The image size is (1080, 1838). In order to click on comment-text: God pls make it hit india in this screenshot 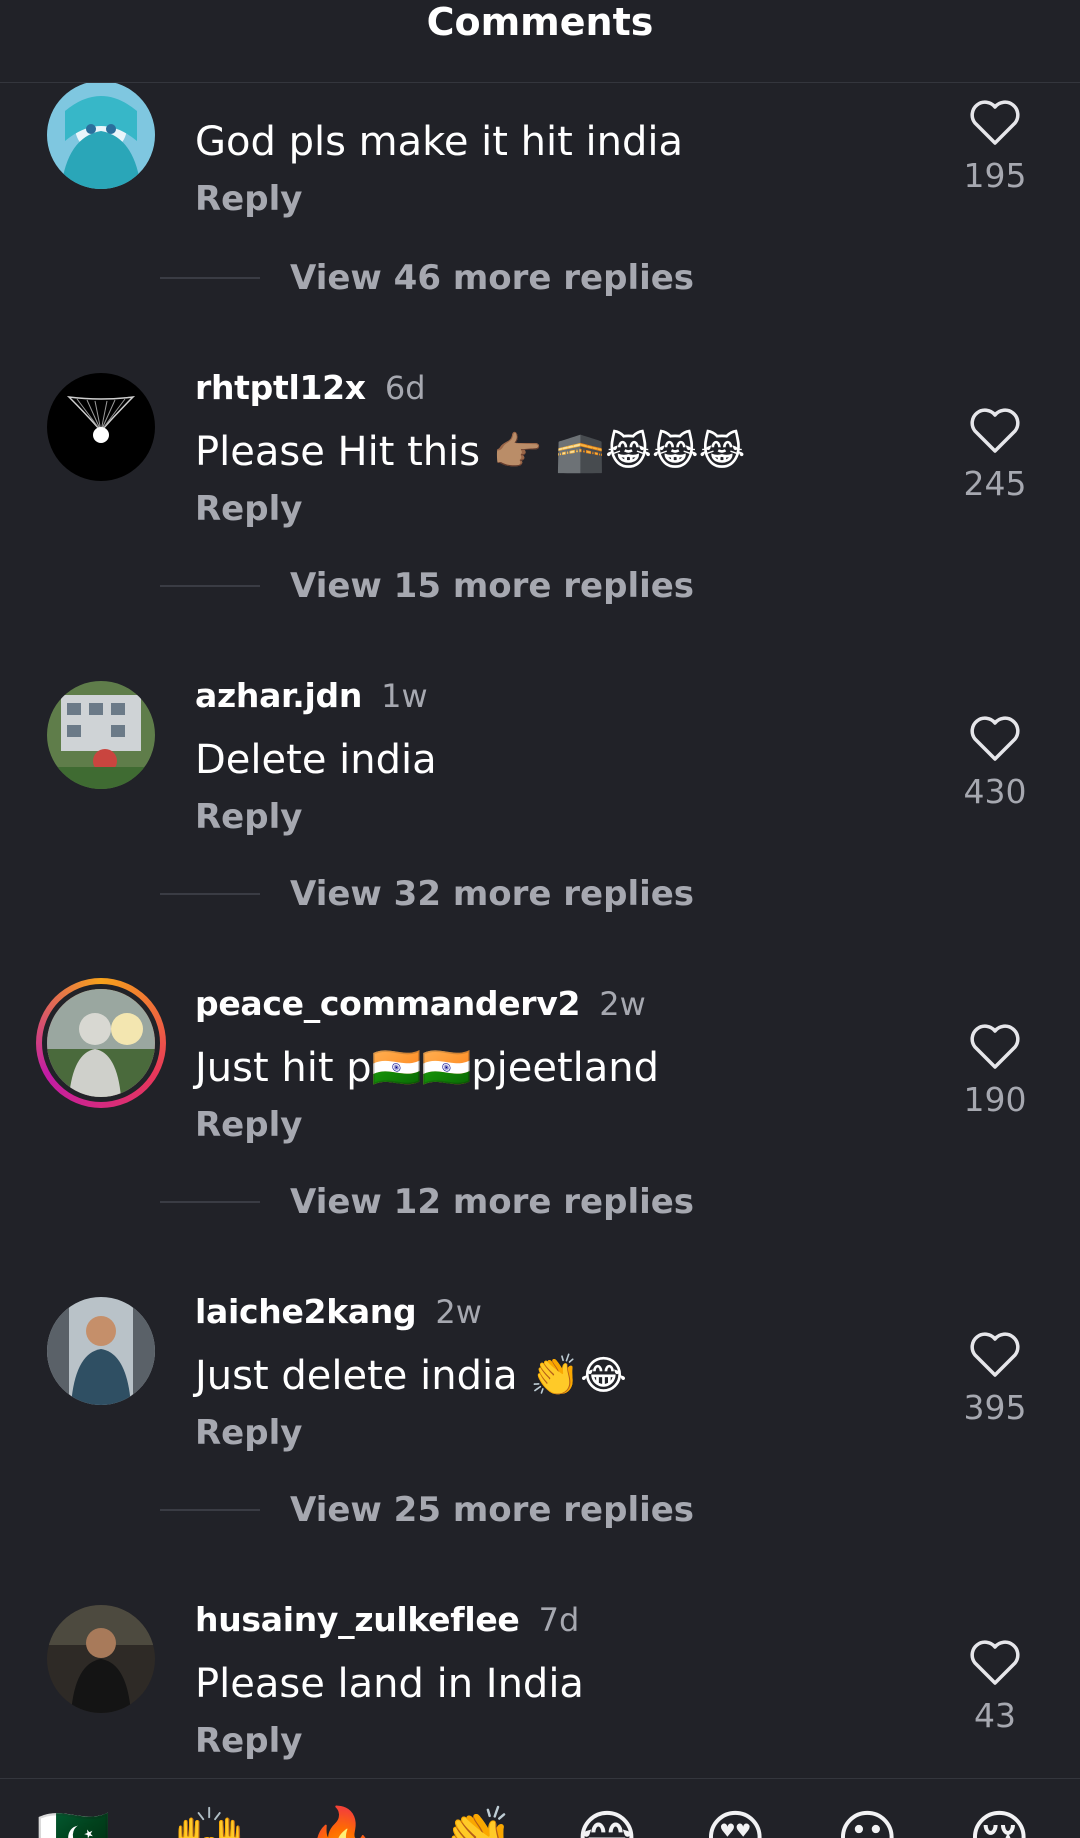, I will do `click(439, 142)`.